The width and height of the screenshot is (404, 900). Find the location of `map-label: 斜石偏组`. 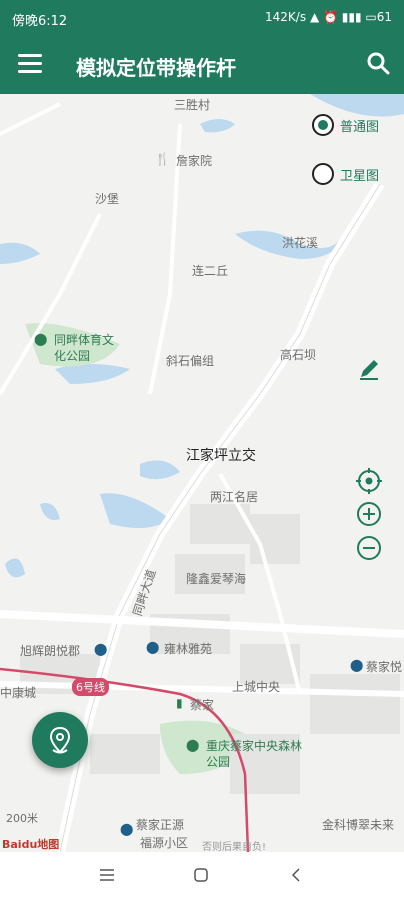

map-label: 斜石偏组 is located at coordinates (190, 361).